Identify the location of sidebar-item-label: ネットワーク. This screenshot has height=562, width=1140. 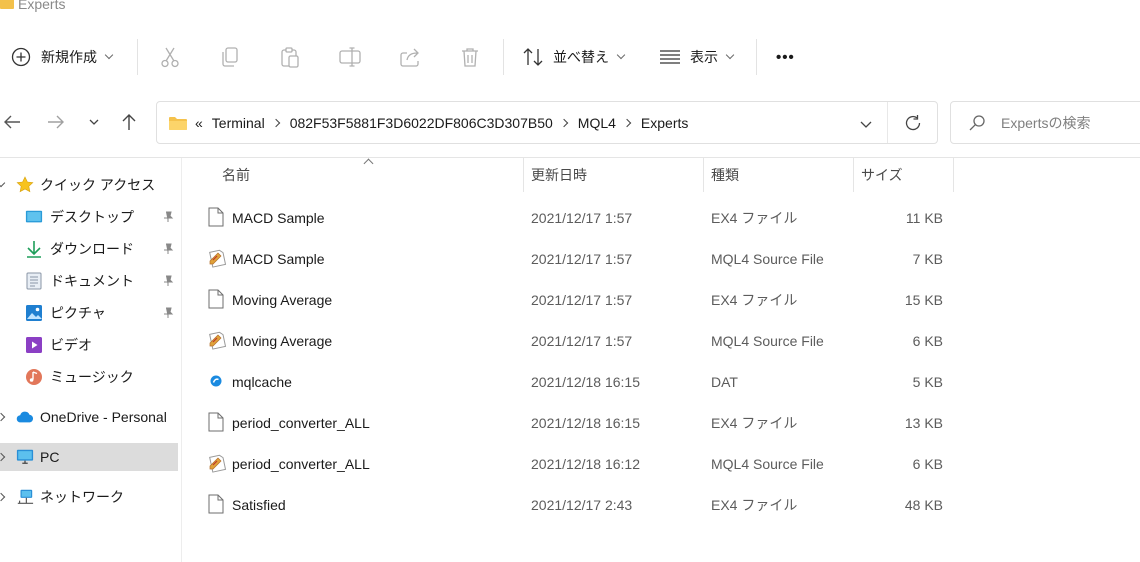
(82, 497).